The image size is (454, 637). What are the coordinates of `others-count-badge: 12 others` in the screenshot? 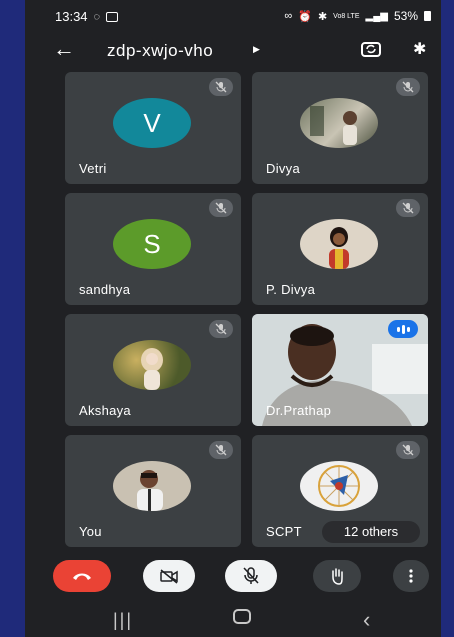 It's located at (371, 532).